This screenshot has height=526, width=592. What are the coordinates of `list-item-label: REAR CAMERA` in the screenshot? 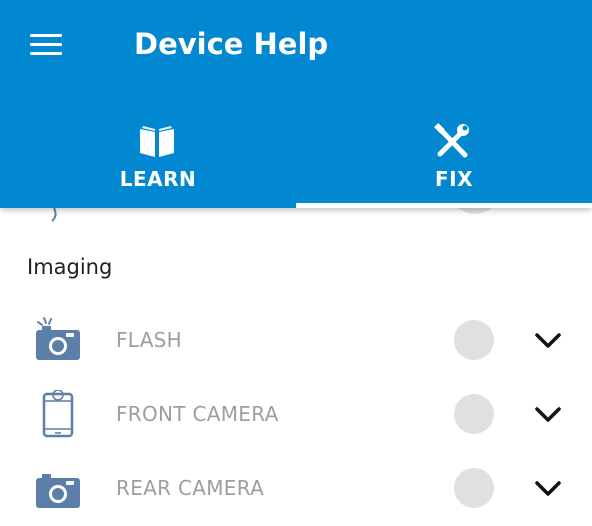 It's located at (190, 488).